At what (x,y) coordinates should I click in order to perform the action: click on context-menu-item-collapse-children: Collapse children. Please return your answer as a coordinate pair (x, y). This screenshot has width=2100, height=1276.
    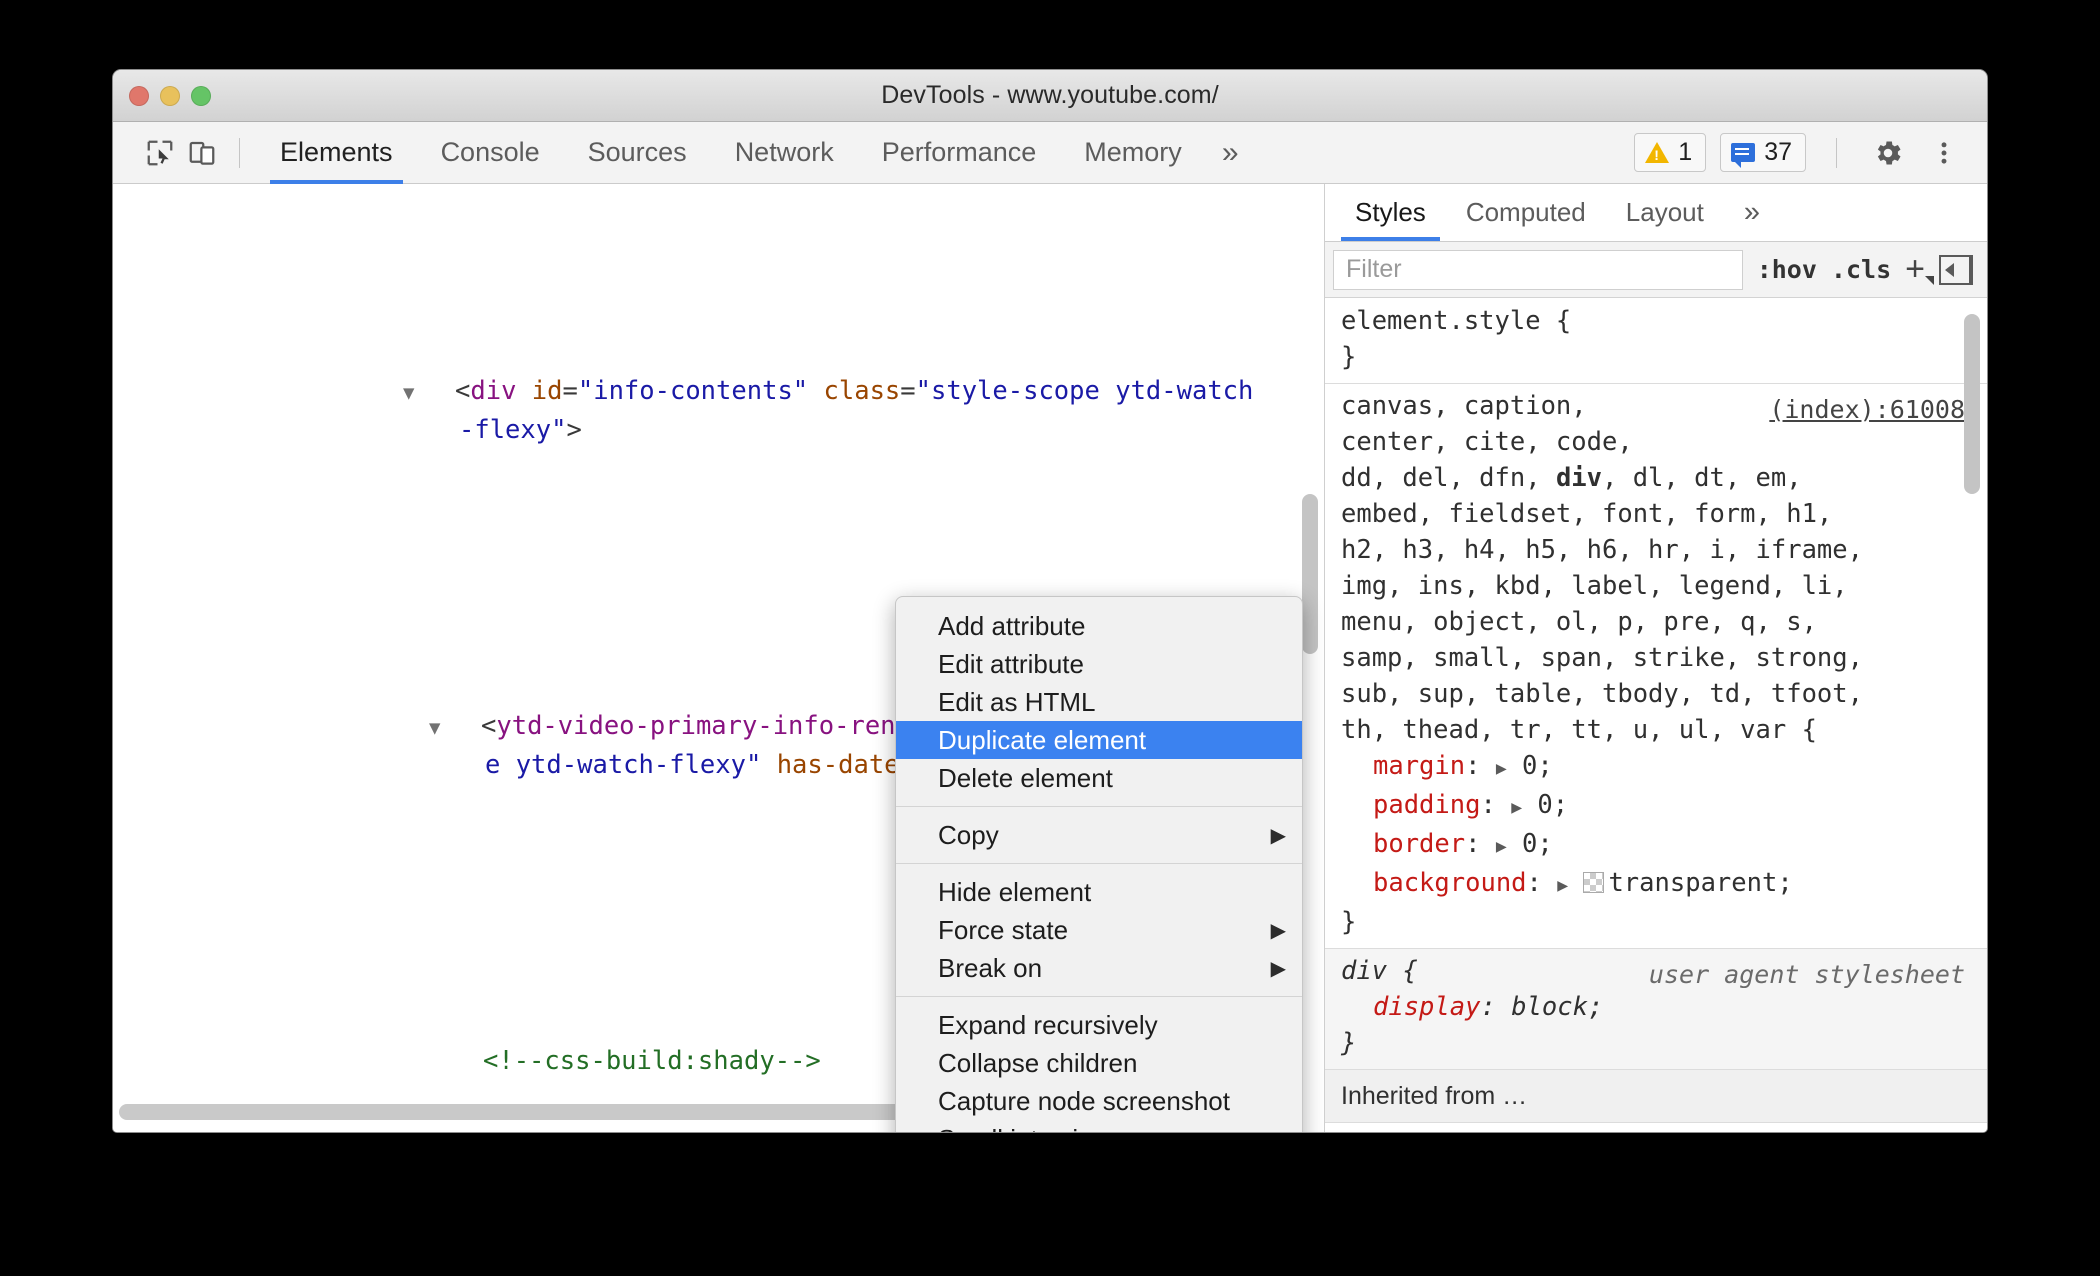
    Looking at the image, I should click on (1099, 1063).